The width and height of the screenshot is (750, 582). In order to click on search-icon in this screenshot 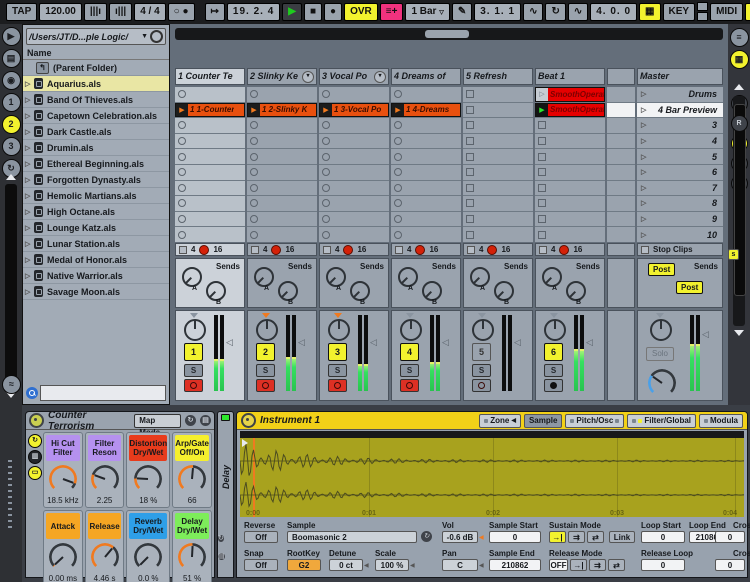, I will do `click(32, 392)`.